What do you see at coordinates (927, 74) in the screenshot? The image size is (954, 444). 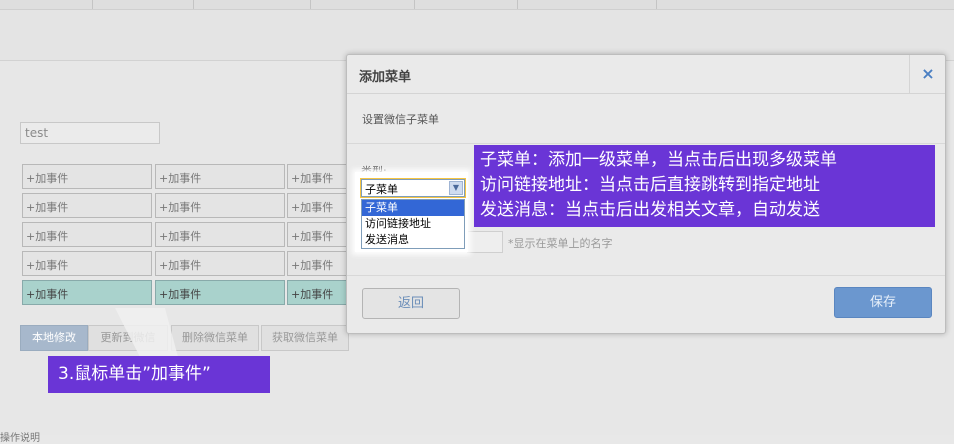 I see `close-icon: ×` at bounding box center [927, 74].